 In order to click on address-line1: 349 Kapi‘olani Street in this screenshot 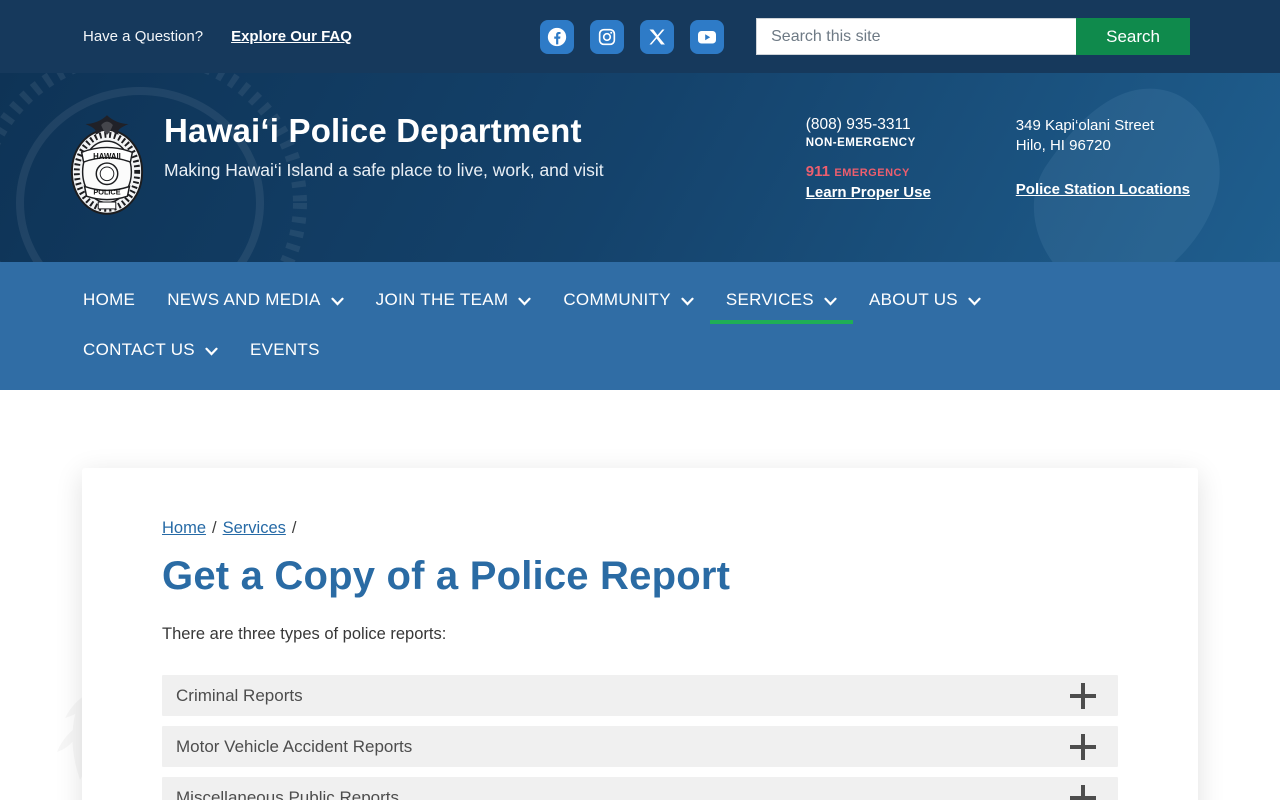, I will do `click(1085, 125)`.